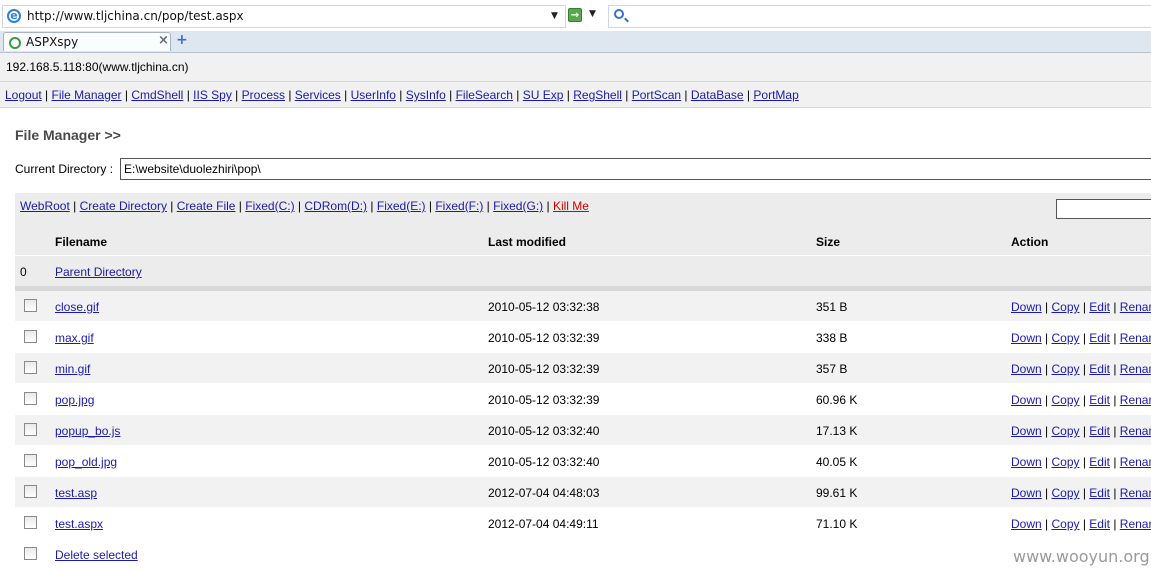 Image resolution: width=1151 pixels, height=570 pixels. Describe the element at coordinates (459, 206) in the screenshot. I see `drive-fixed-f-link: Fixed(F:)` at that location.